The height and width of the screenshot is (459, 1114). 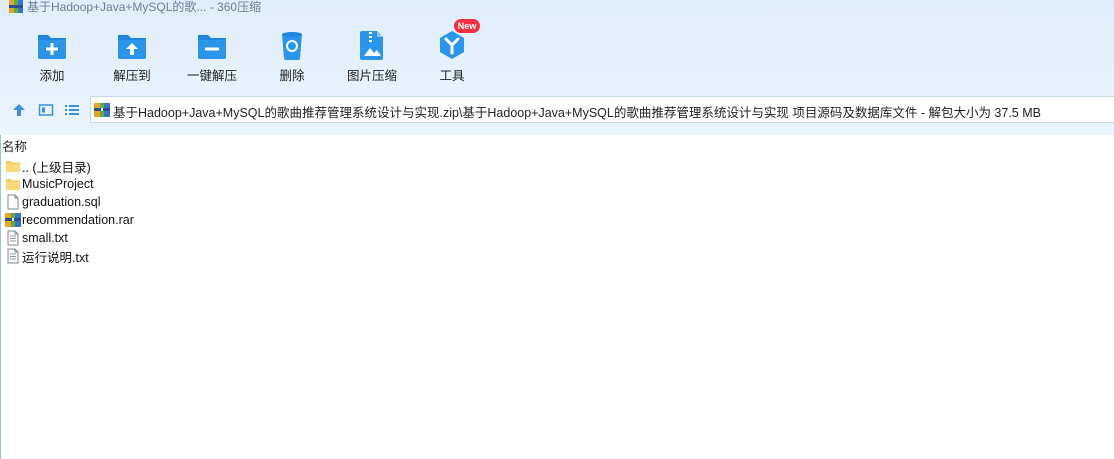 I want to click on one-click-extract-label: 一键解压, so click(x=211, y=76).